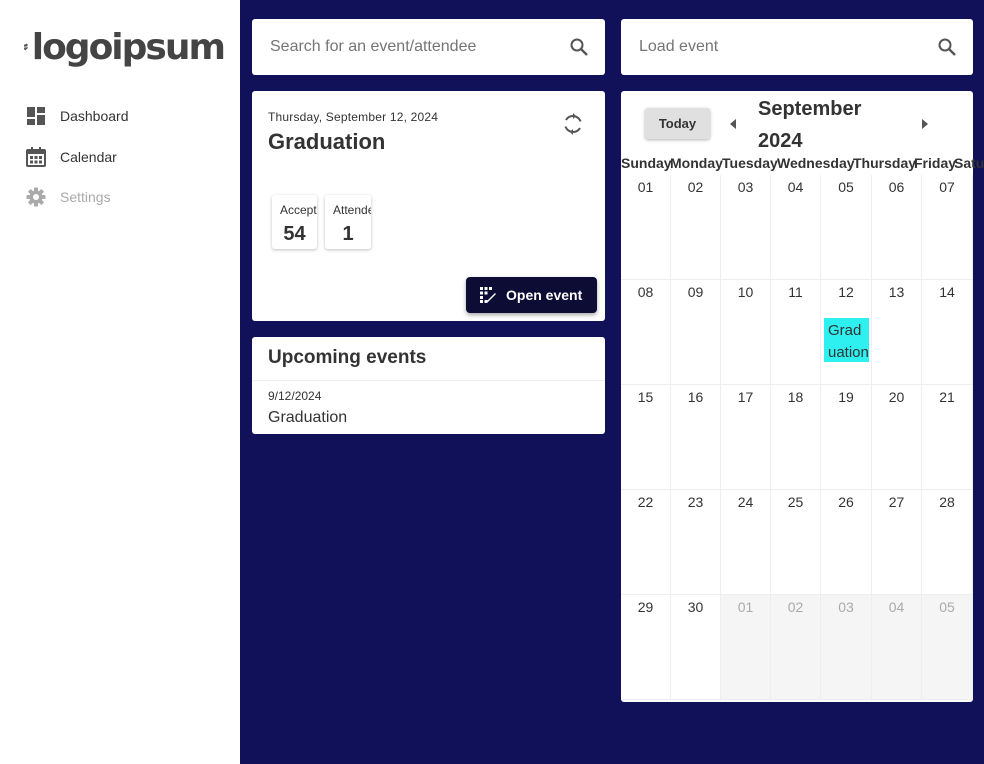  What do you see at coordinates (947, 542) in the screenshot?
I see `calendar-day-cell: 28` at bounding box center [947, 542].